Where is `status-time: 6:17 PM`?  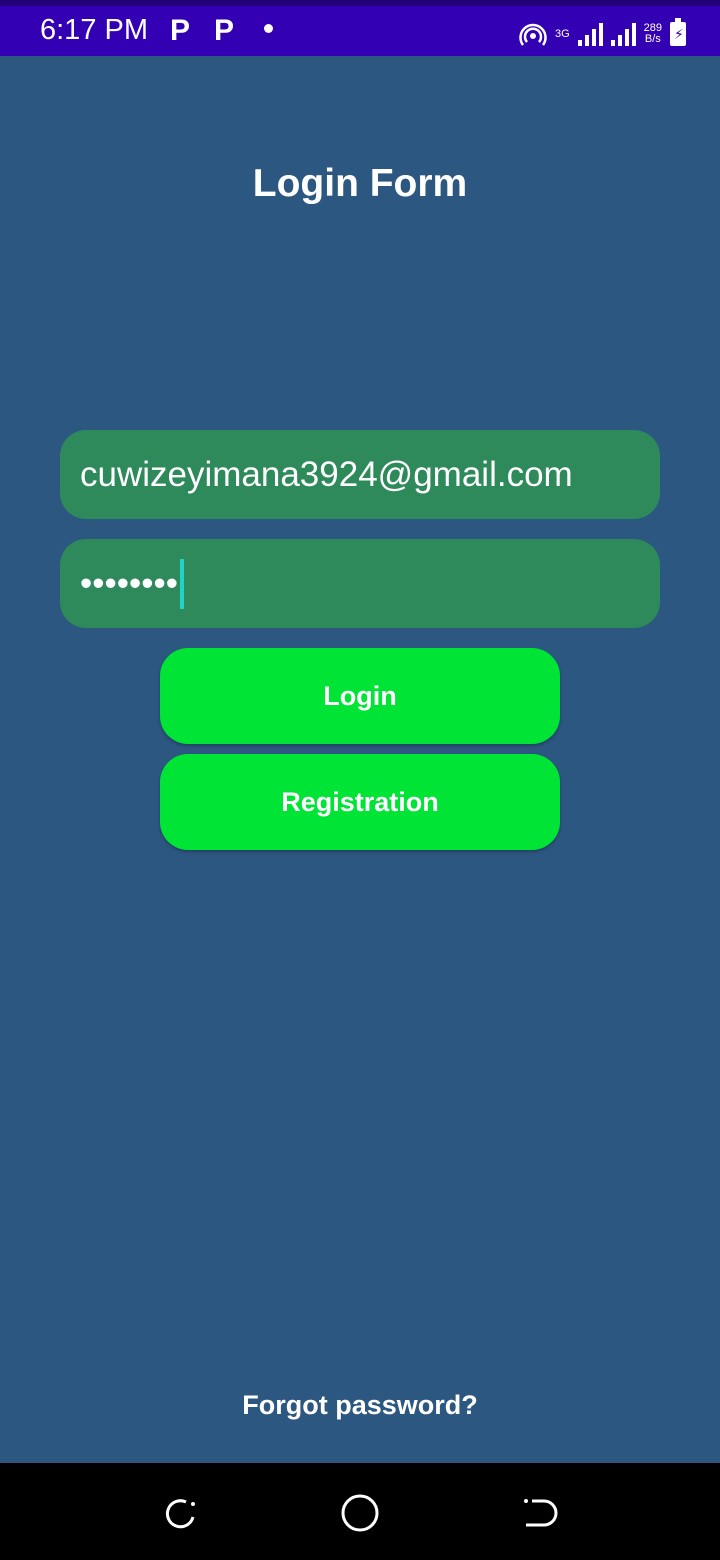 status-time: 6:17 PM is located at coordinates (94, 30).